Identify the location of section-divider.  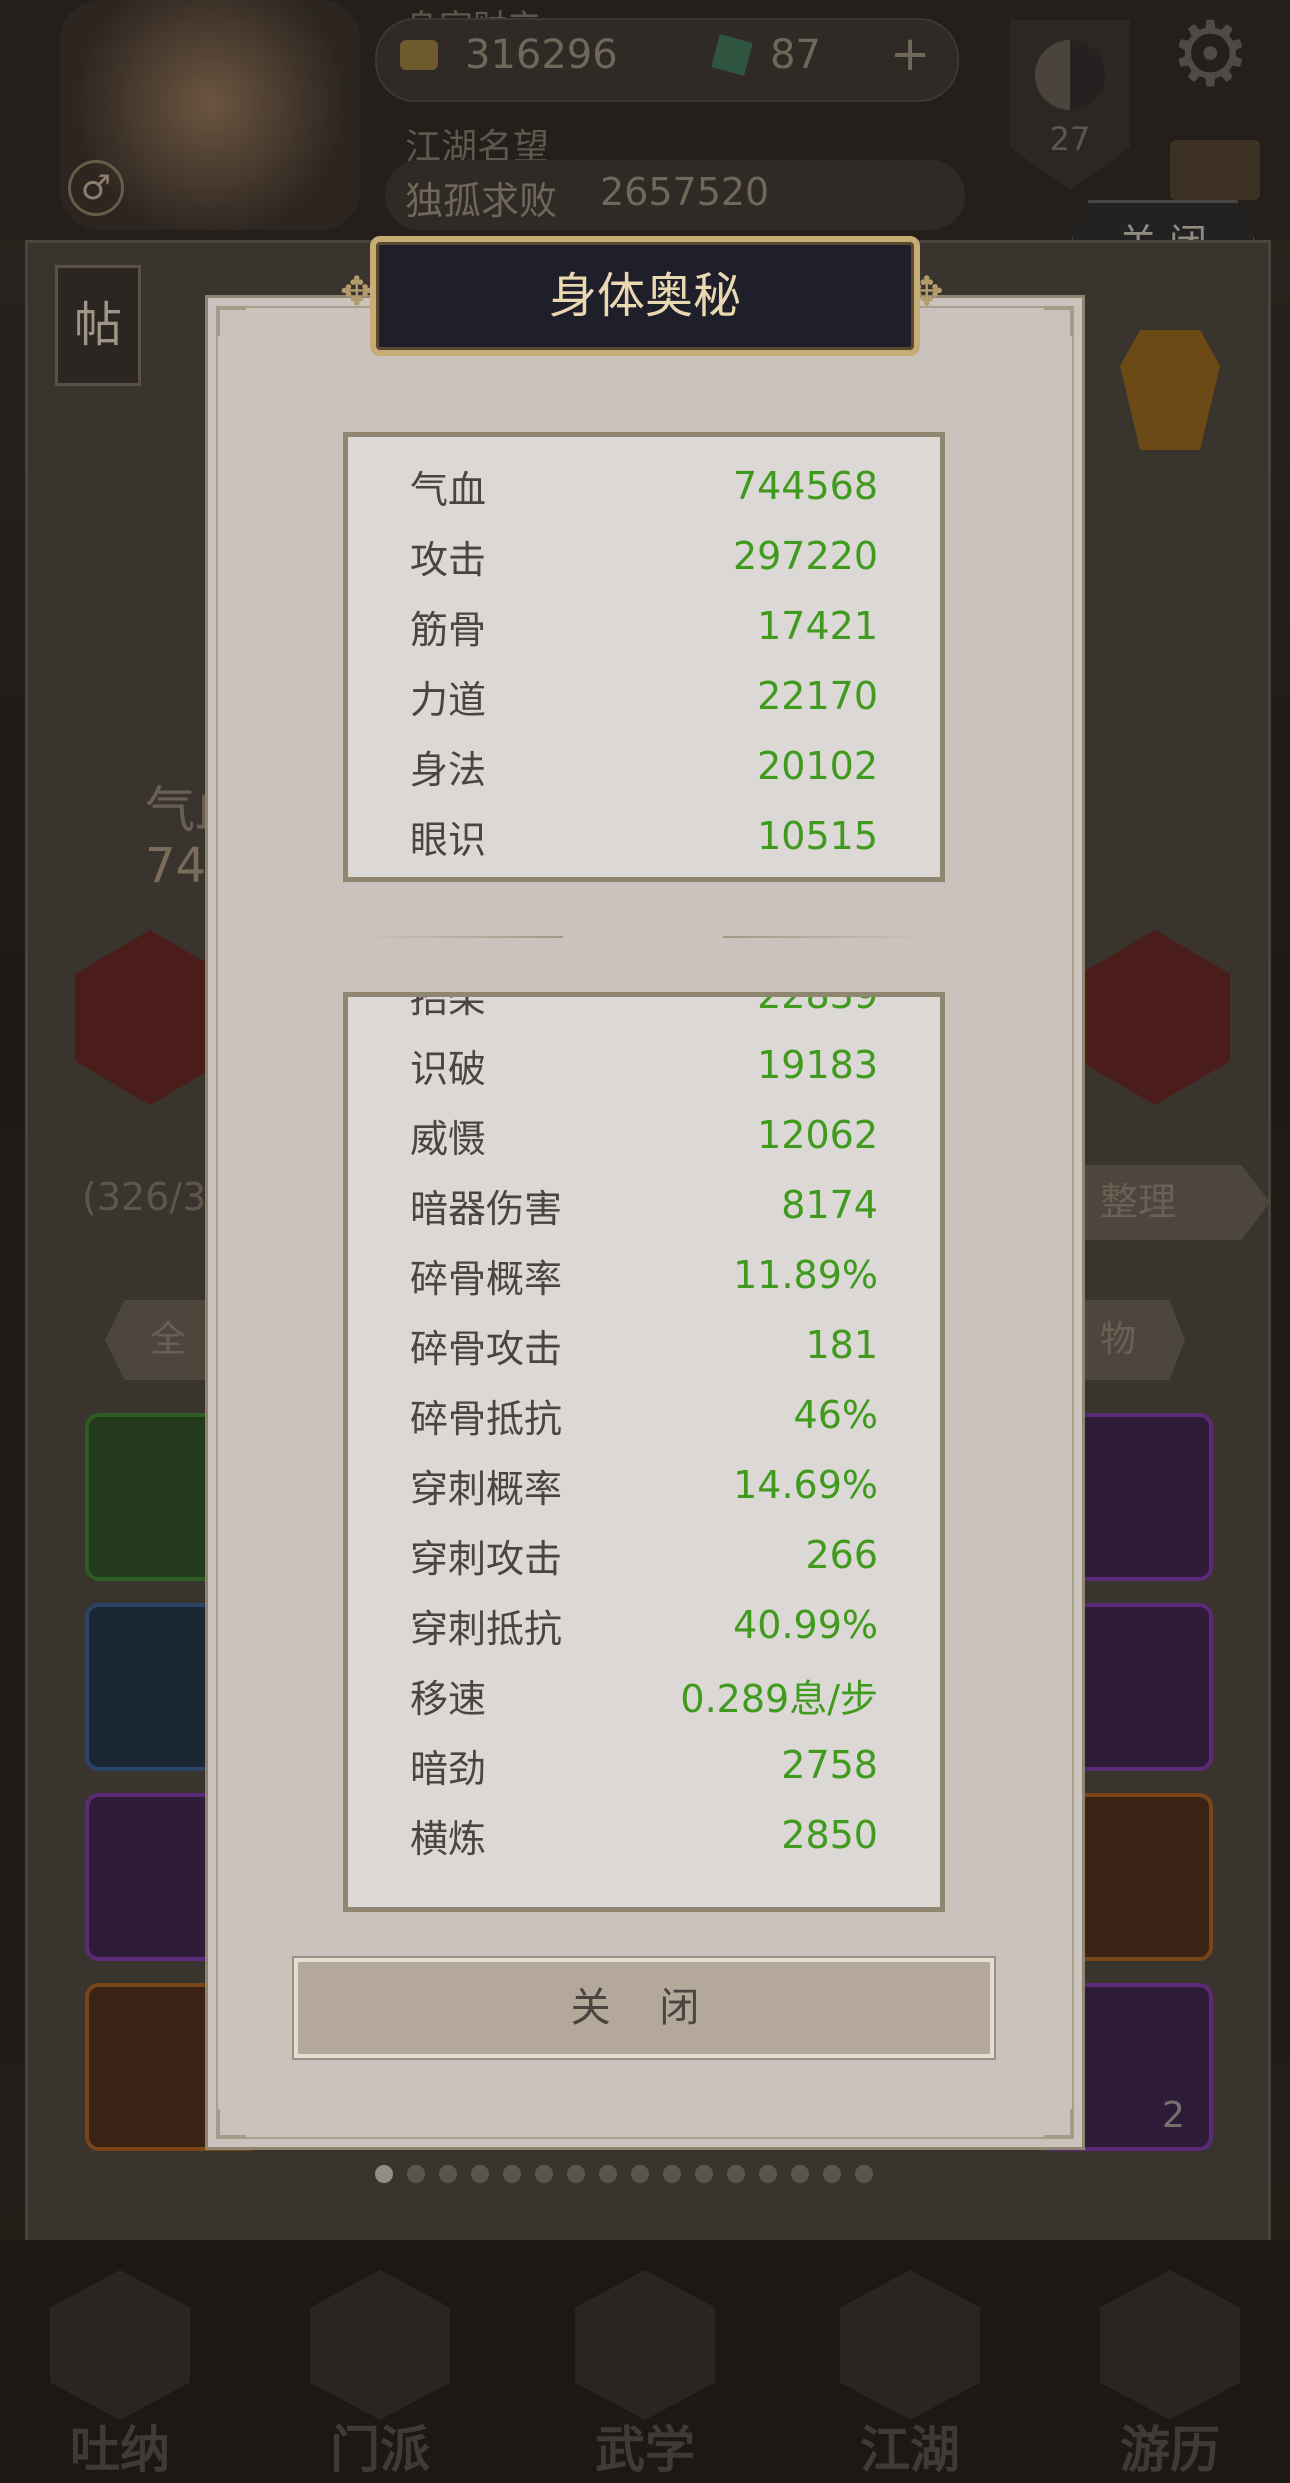
(643, 938).